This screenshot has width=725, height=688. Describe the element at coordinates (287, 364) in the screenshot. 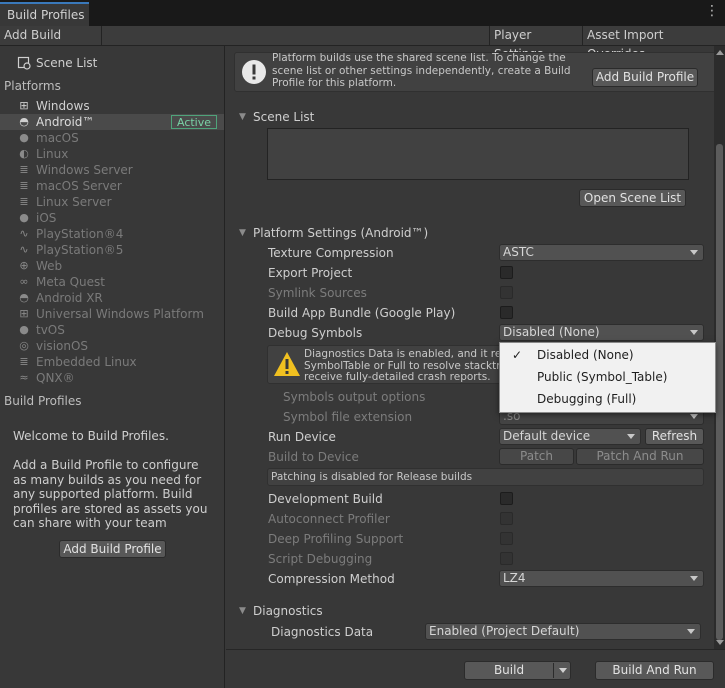

I see `warning-icon` at that location.